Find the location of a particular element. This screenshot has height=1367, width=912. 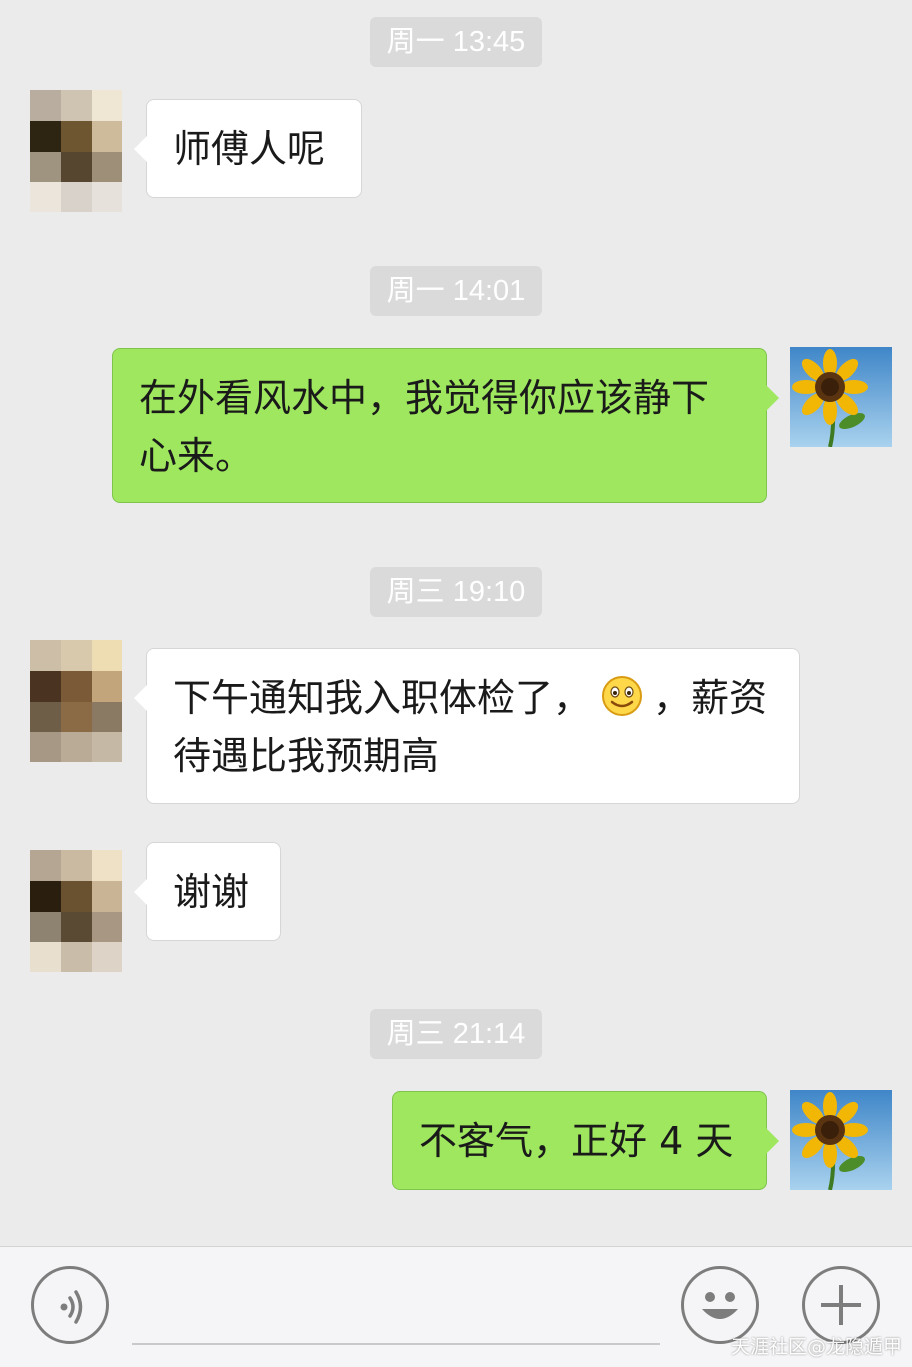

smile-emoji-icon is located at coordinates (622, 696).